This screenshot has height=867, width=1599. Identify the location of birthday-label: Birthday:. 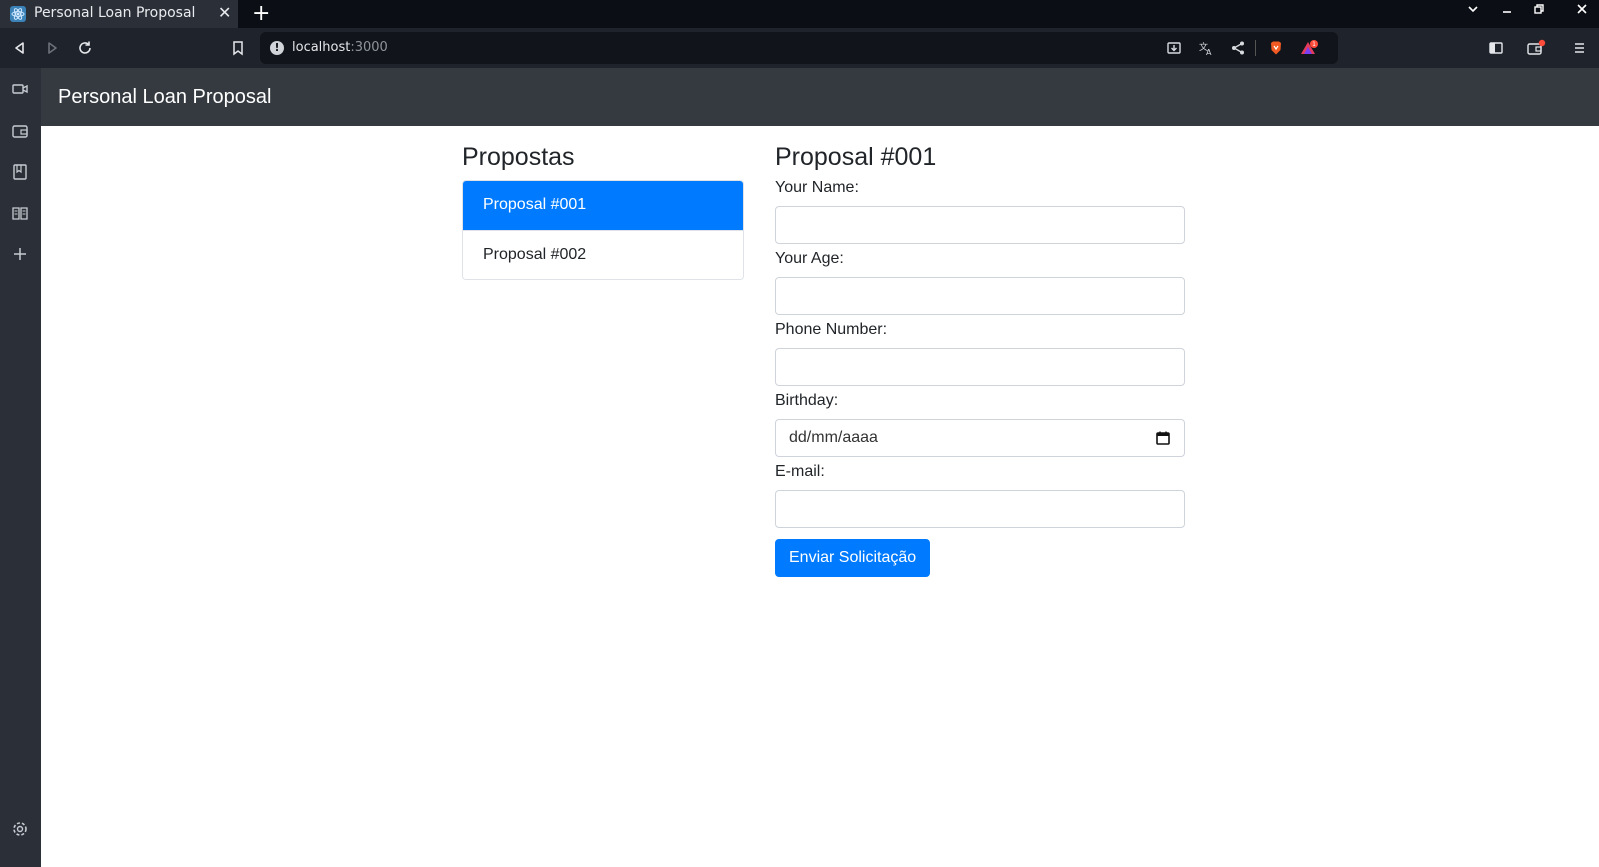
(807, 400).